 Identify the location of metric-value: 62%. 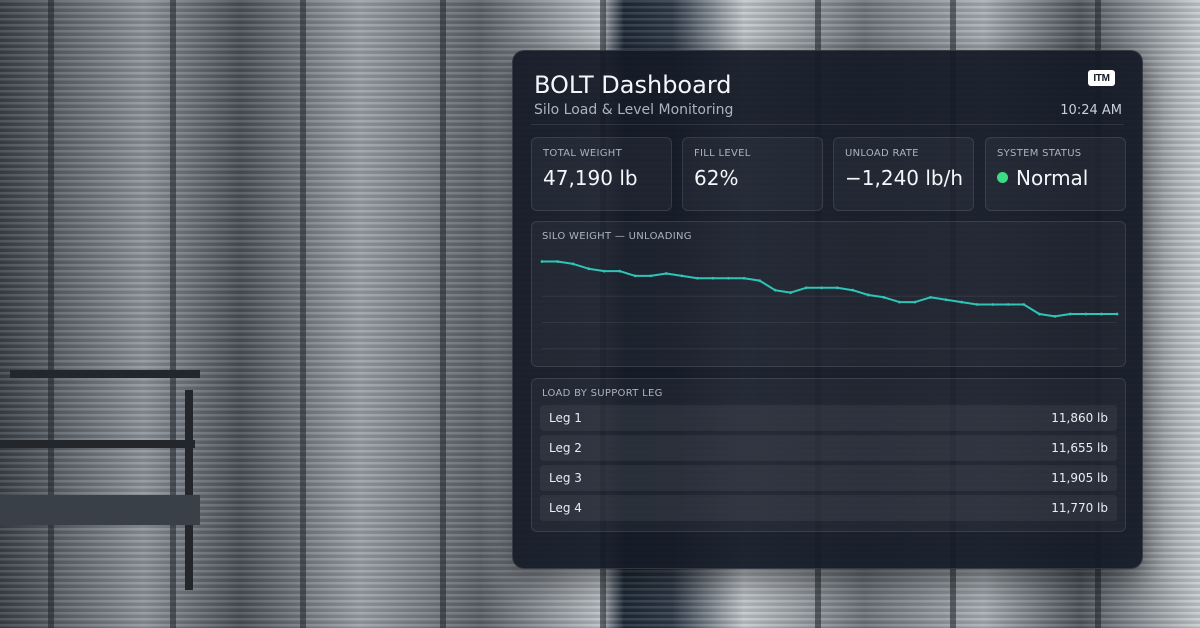
(716, 178).